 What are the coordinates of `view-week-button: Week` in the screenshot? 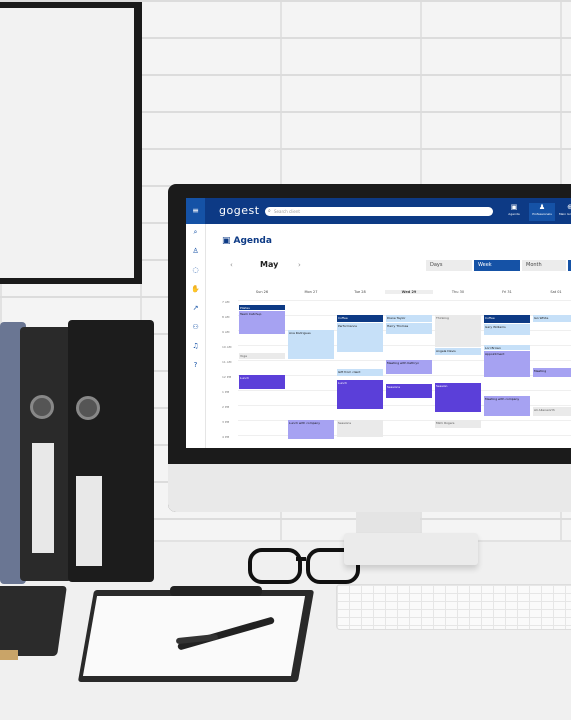 It's located at (497, 265).